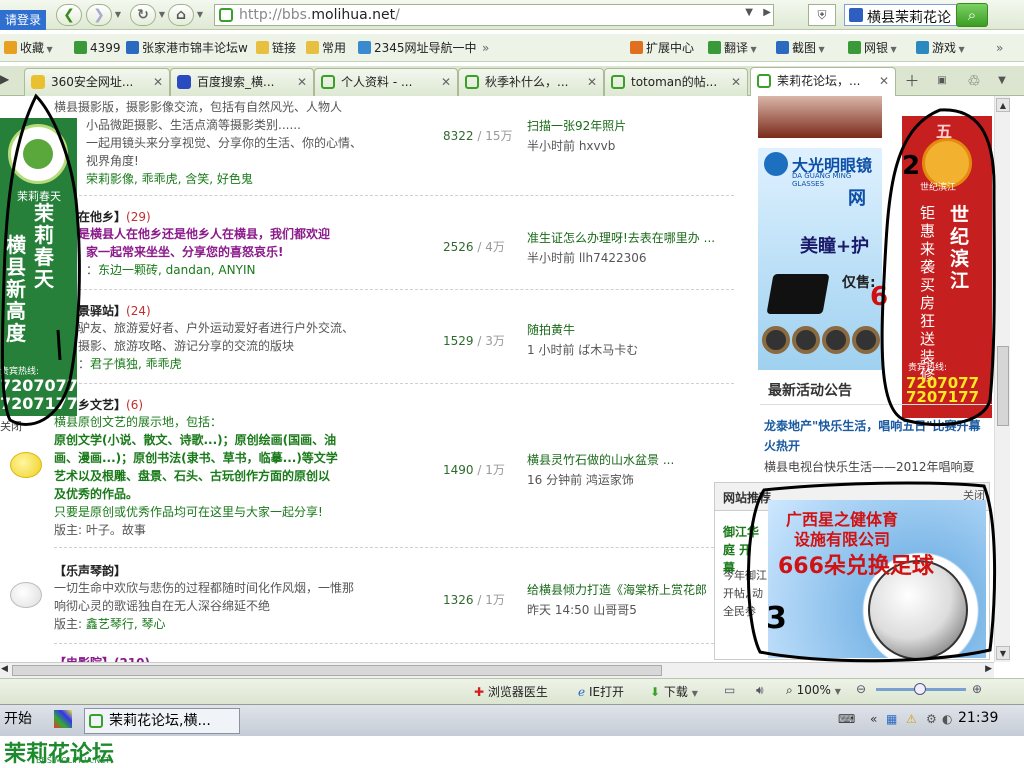  I want to click on forum-watermark-url: BBS.MOLIHUA.NET, so click(73, 760).